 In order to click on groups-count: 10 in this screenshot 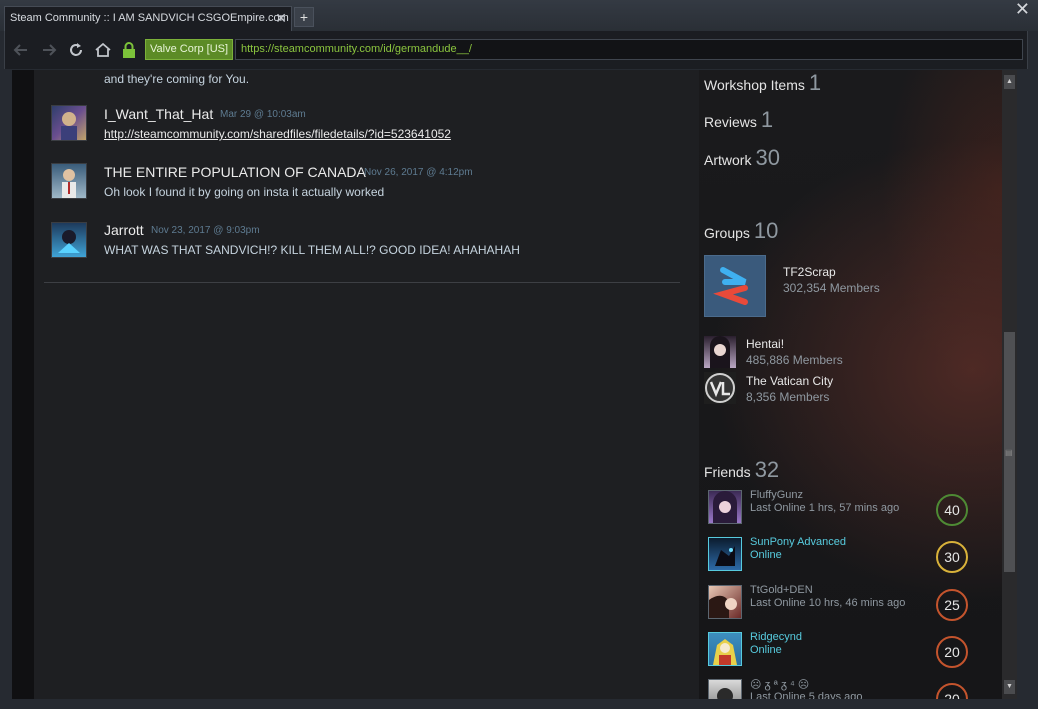, I will do `click(766, 230)`.